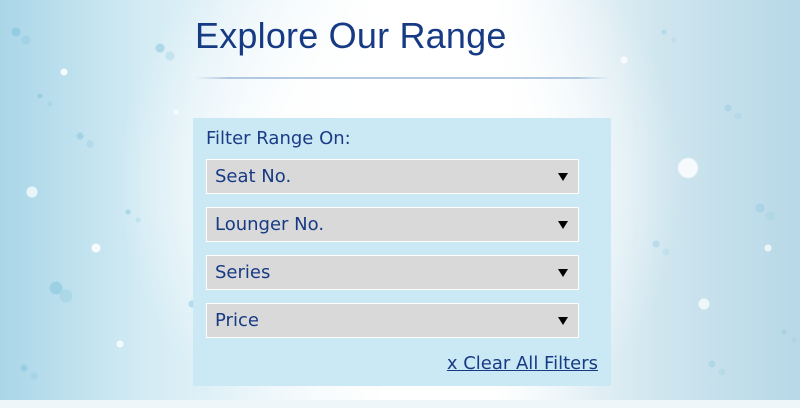 This screenshot has height=408, width=800. What do you see at coordinates (278, 138) in the screenshot?
I see `filter-label: Filter Range On:` at bounding box center [278, 138].